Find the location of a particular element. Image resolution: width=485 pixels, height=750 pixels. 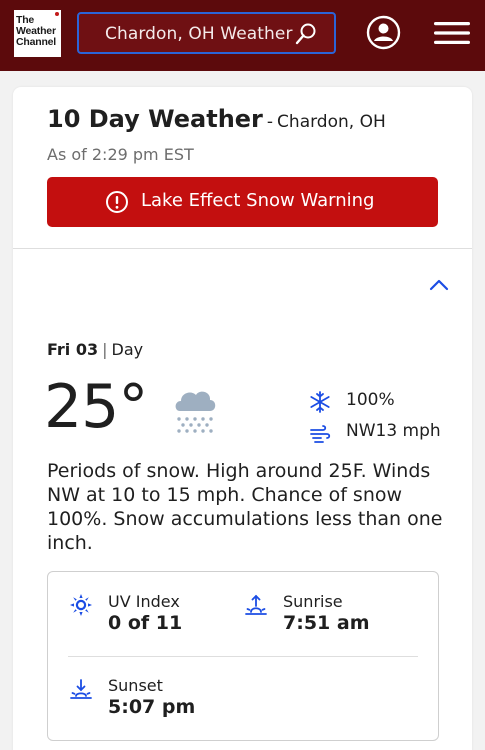

search-icon is located at coordinates (306, 34).